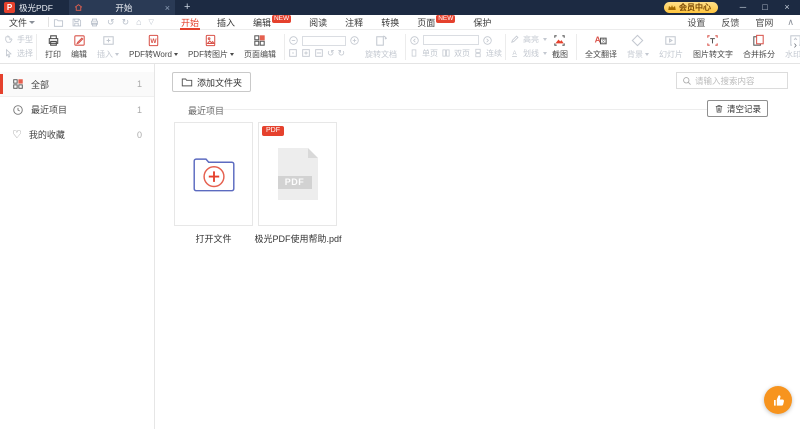 This screenshot has width=800, height=429. Describe the element at coordinates (138, 22) in the screenshot. I see `home-quick-icon: ⌂` at that location.